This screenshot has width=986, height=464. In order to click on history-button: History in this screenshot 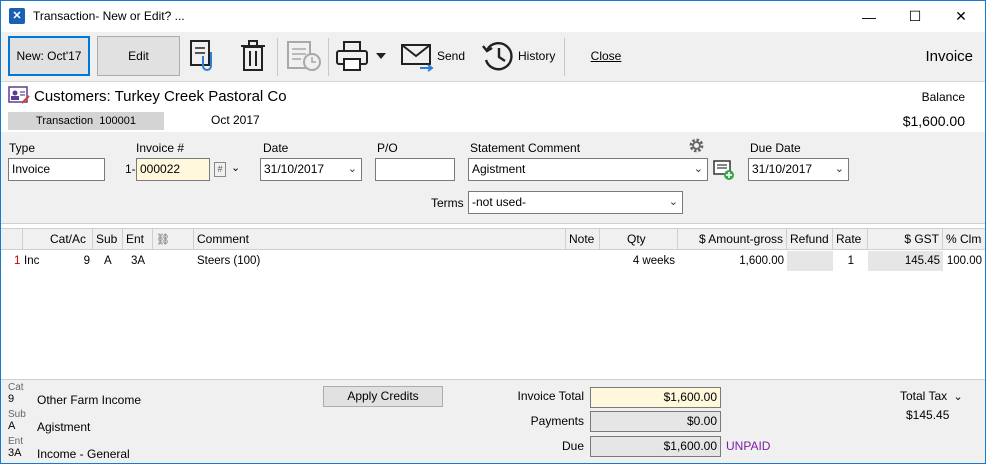, I will do `click(517, 56)`.